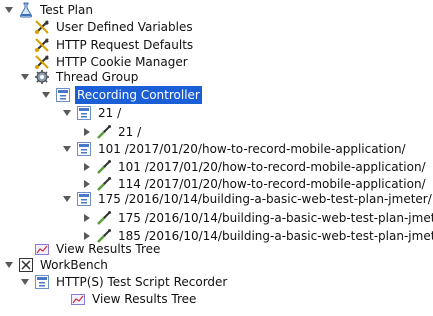 This screenshot has height=316, width=433. I want to click on tree-node: Recording Controller, so click(121, 95).